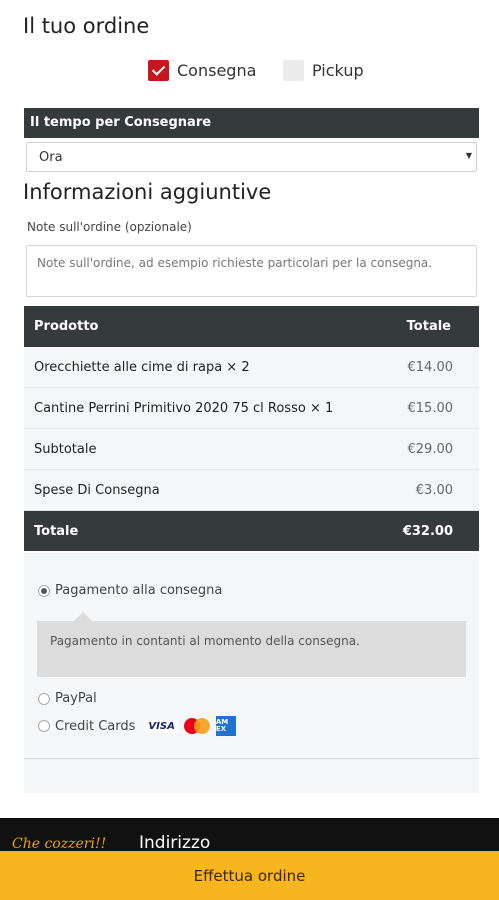  Describe the element at coordinates (51, 157) in the screenshot. I see `delivery-time-value: Ora` at that location.